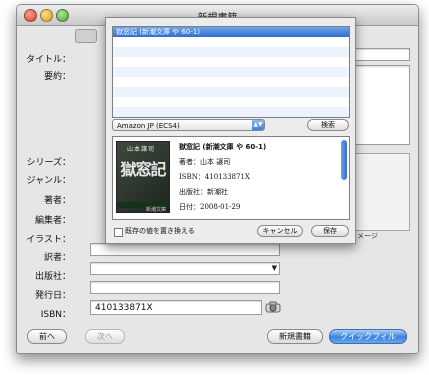  I want to click on cover-title-text: 獄窓記, so click(143, 169).